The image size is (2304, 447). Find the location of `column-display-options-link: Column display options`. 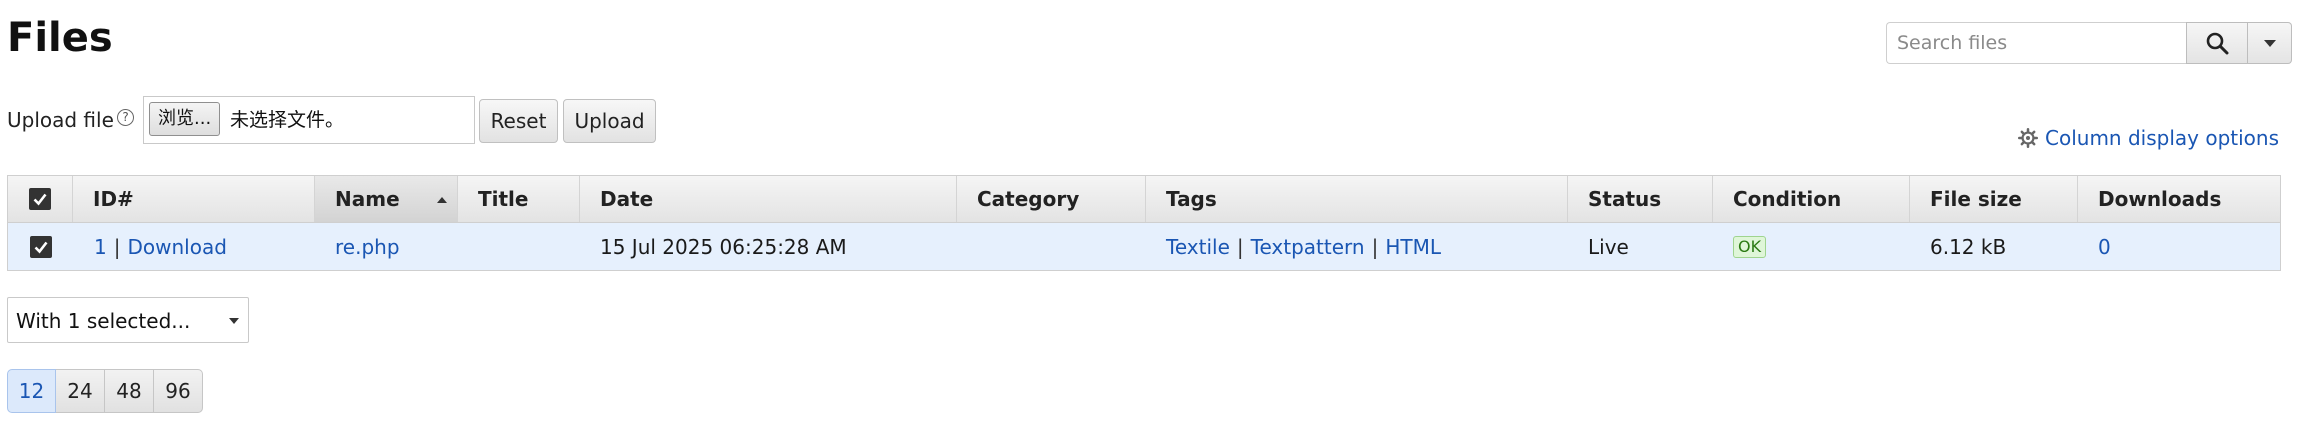

column-display-options-link: Column display options is located at coordinates (2148, 138).